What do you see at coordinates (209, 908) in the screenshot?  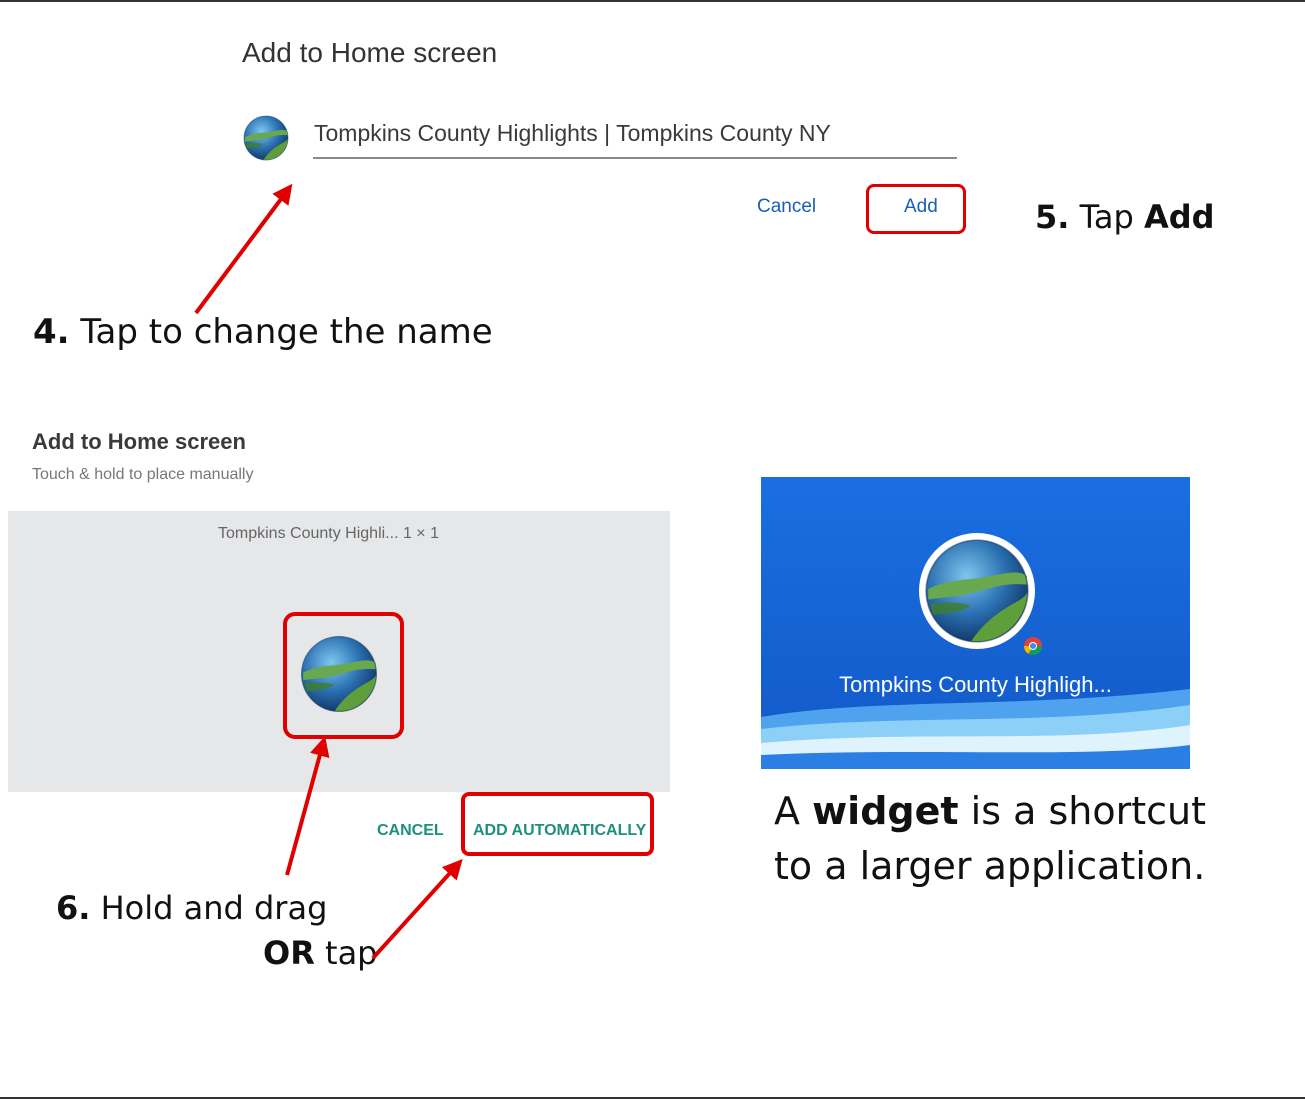 I see `step6-text: Hold and drag` at bounding box center [209, 908].